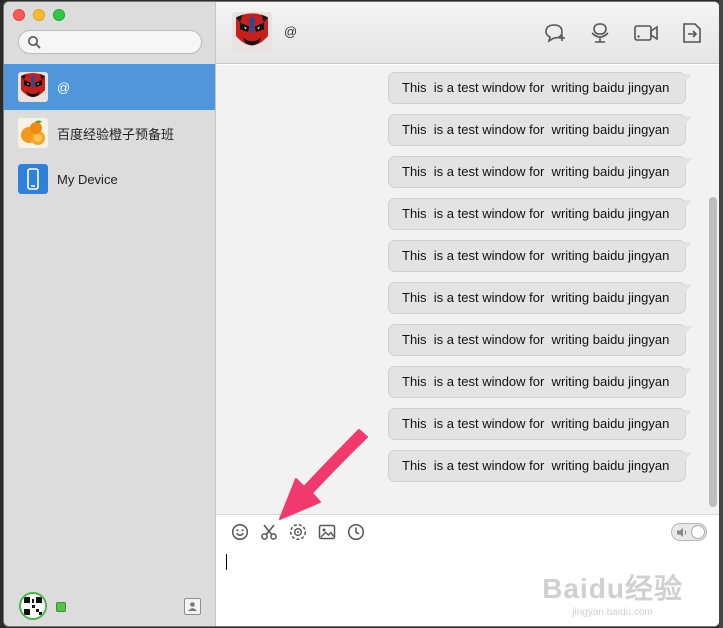 The width and height of the screenshot is (723, 628). What do you see at coordinates (689, 532) in the screenshot?
I see `sound-toggle` at bounding box center [689, 532].